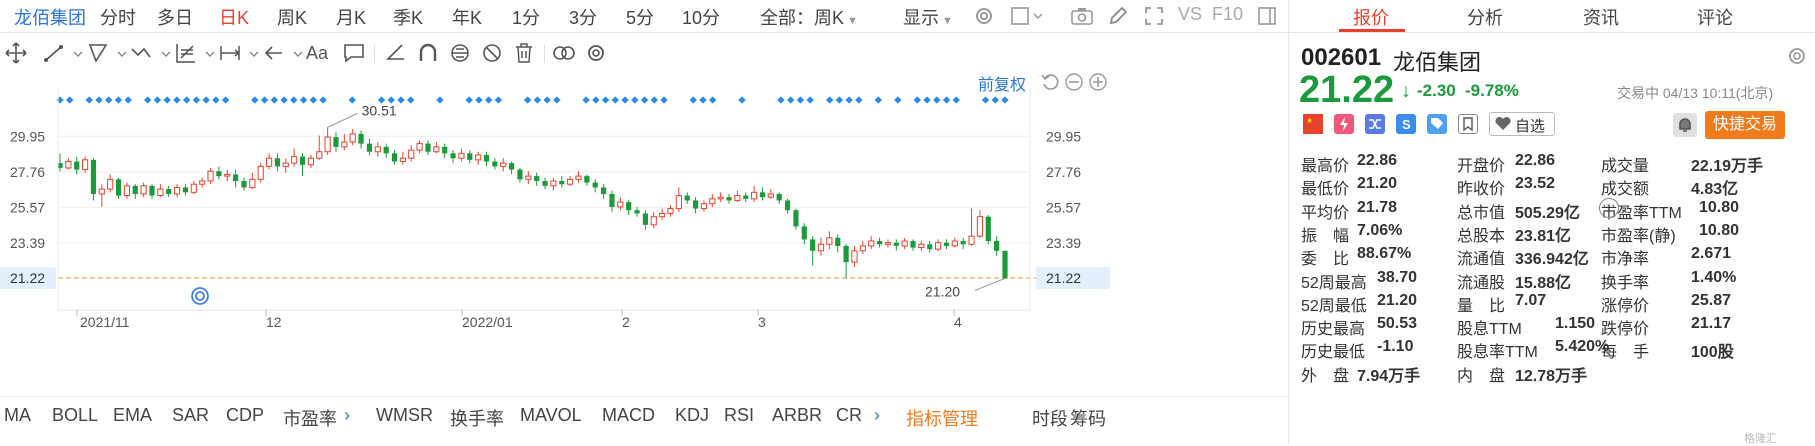 This screenshot has width=1815, height=446. Describe the element at coordinates (551, 415) in the screenshot. I see `indicator-mavol: MAVOL` at that location.